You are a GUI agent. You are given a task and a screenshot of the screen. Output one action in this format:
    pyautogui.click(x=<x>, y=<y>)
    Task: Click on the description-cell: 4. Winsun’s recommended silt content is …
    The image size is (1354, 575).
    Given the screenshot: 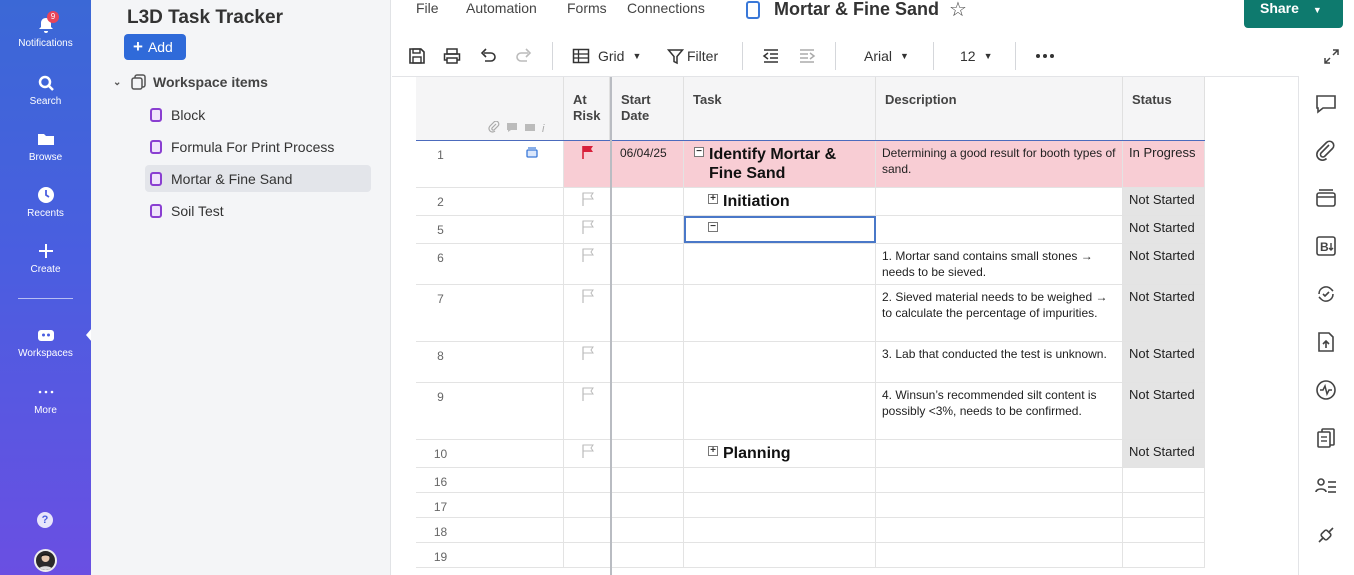 What is the action you would take?
    pyautogui.click(x=999, y=411)
    